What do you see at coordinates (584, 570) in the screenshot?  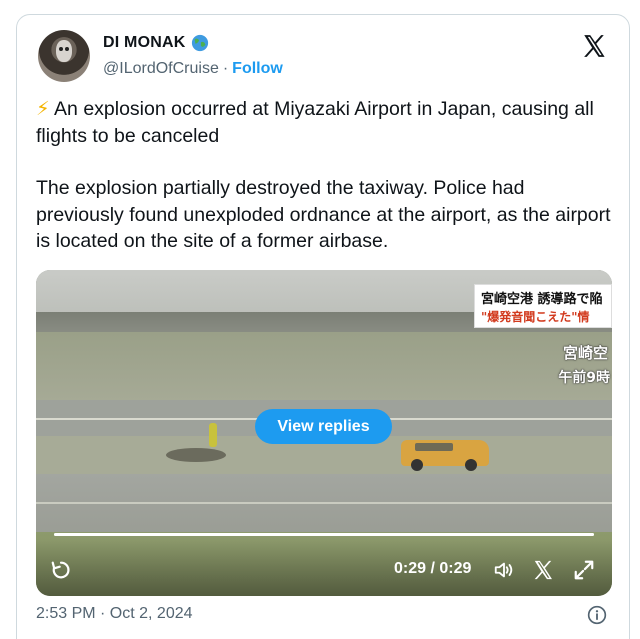 I see `fullscreen-icon` at bounding box center [584, 570].